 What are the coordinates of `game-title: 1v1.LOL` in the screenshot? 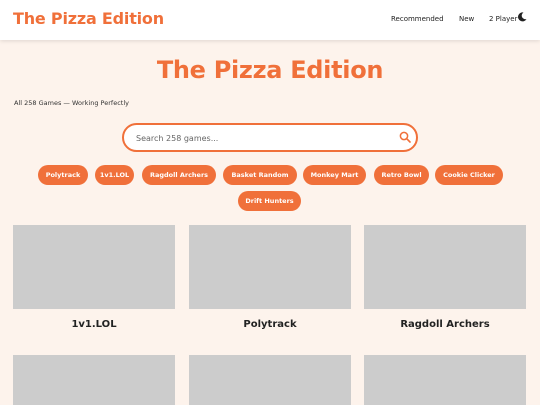 It's located at (94, 324).